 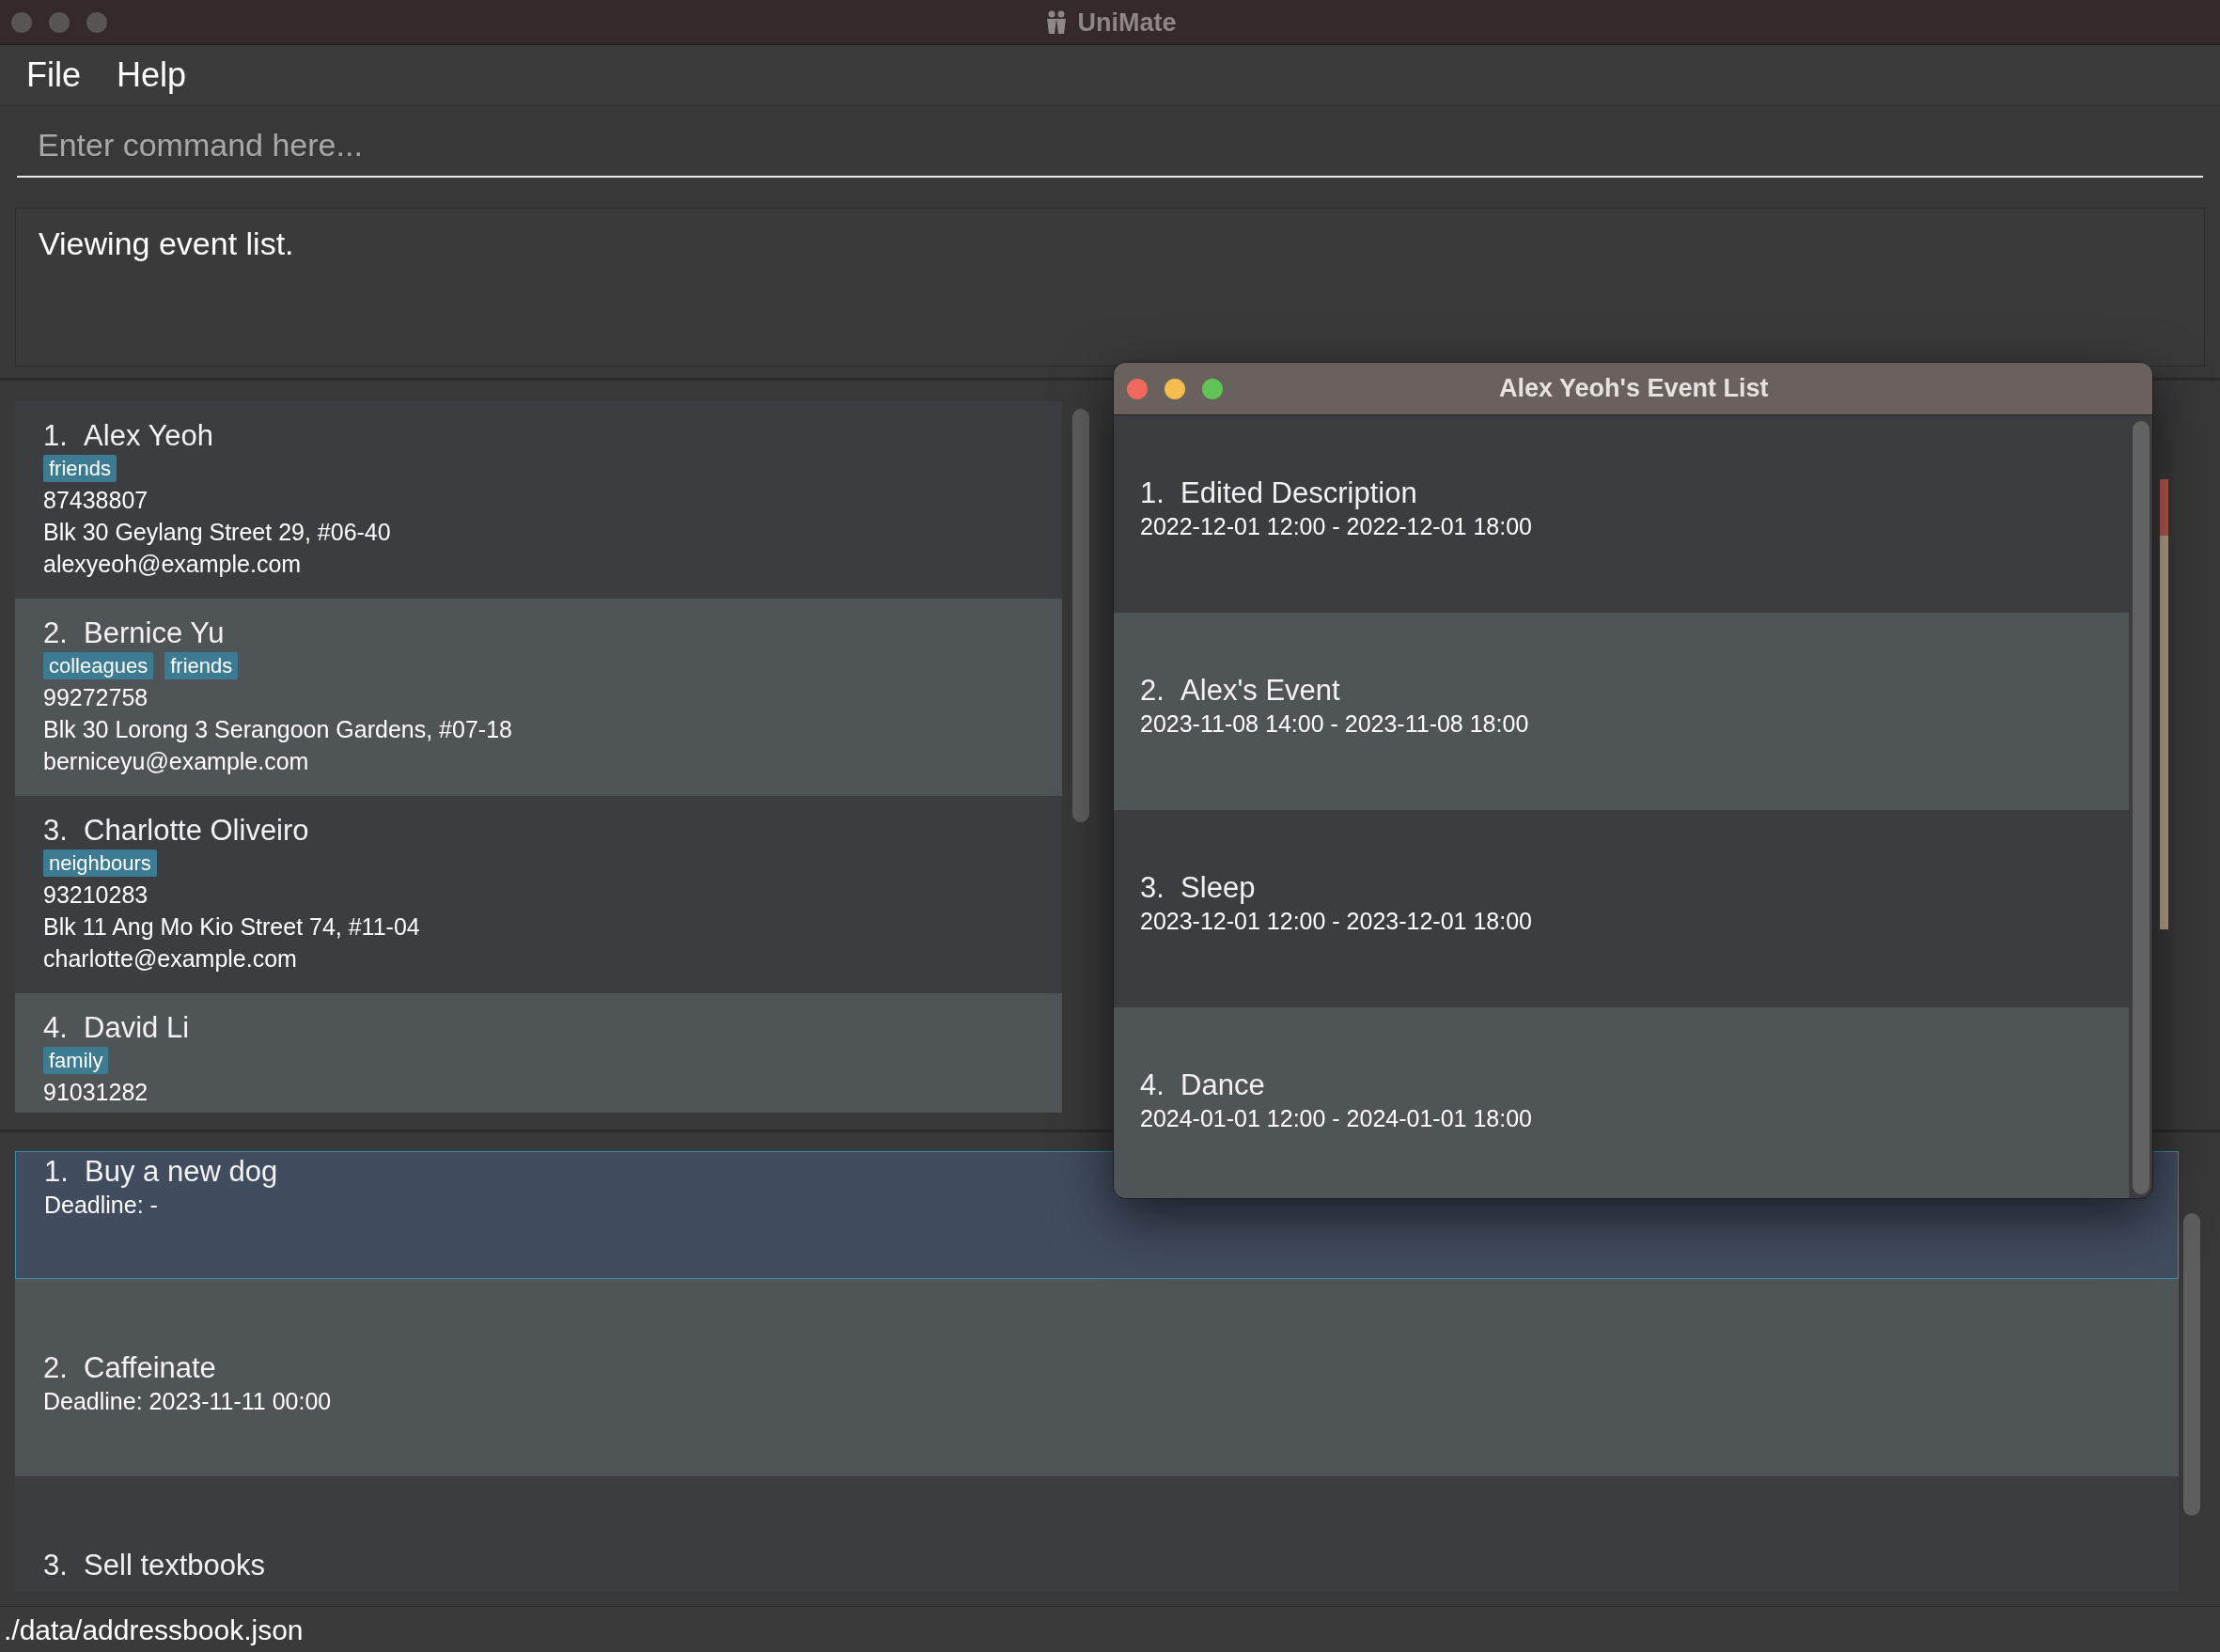 What do you see at coordinates (188, 1402) in the screenshot?
I see `deadline-text: Deadline: 2023-11-11 00:00` at bounding box center [188, 1402].